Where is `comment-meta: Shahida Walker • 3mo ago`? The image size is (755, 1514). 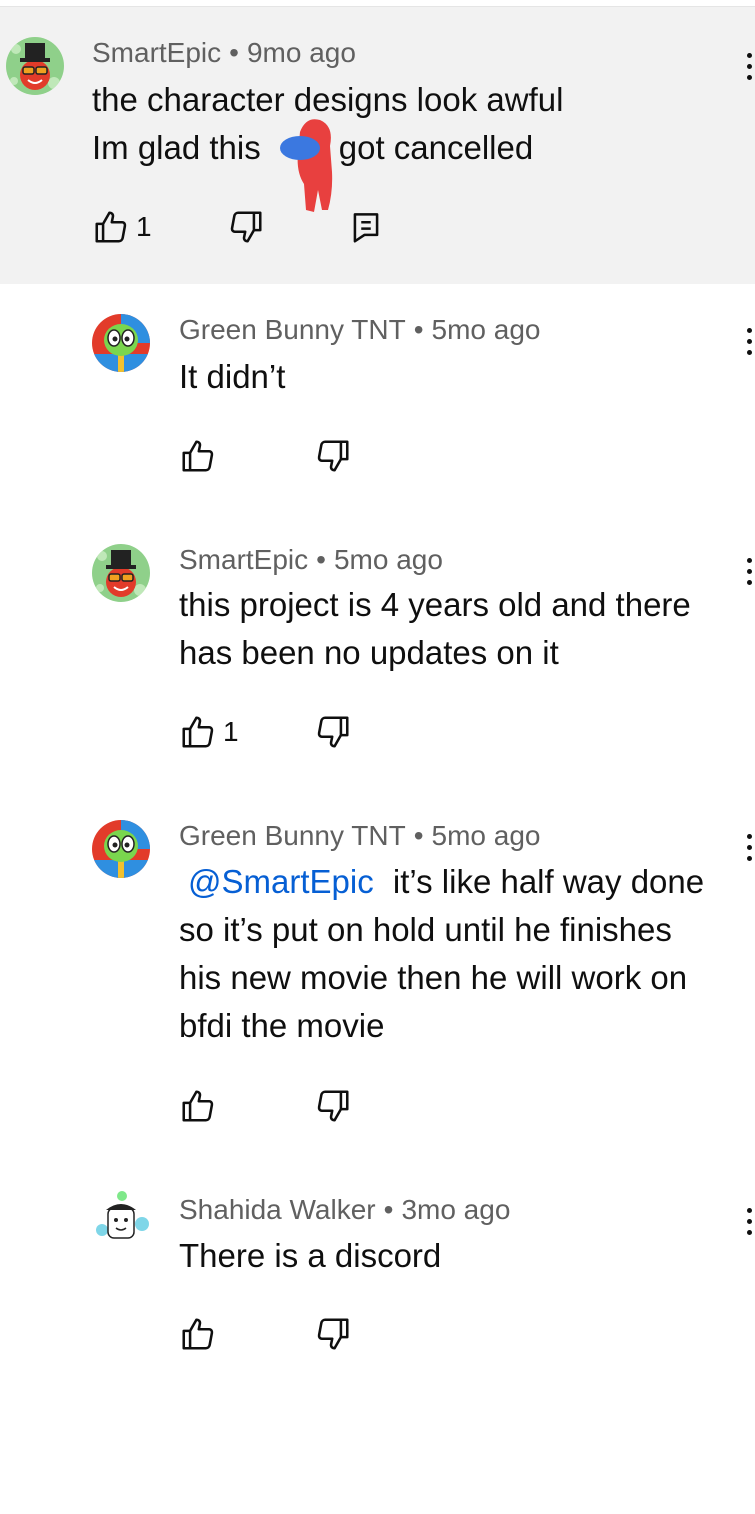 comment-meta: Shahida Walker • 3mo ago is located at coordinates (344, 1210).